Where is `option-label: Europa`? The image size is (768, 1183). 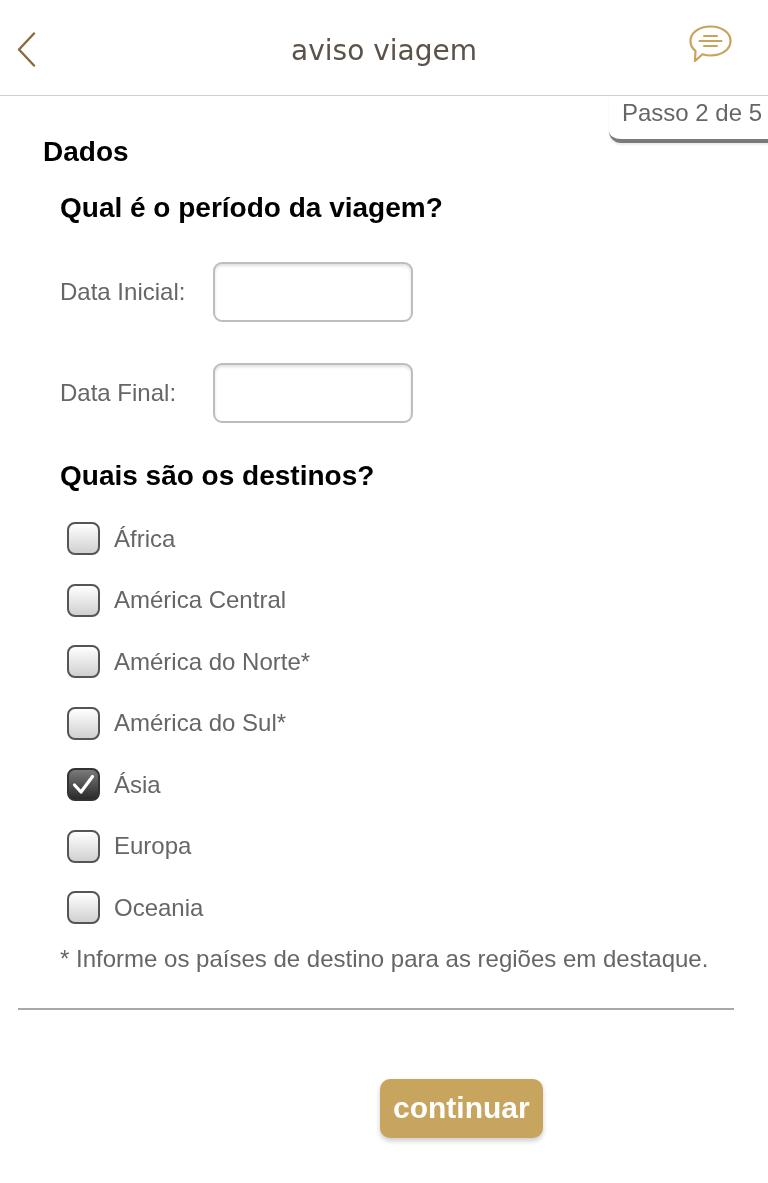
option-label: Europa is located at coordinates (153, 846).